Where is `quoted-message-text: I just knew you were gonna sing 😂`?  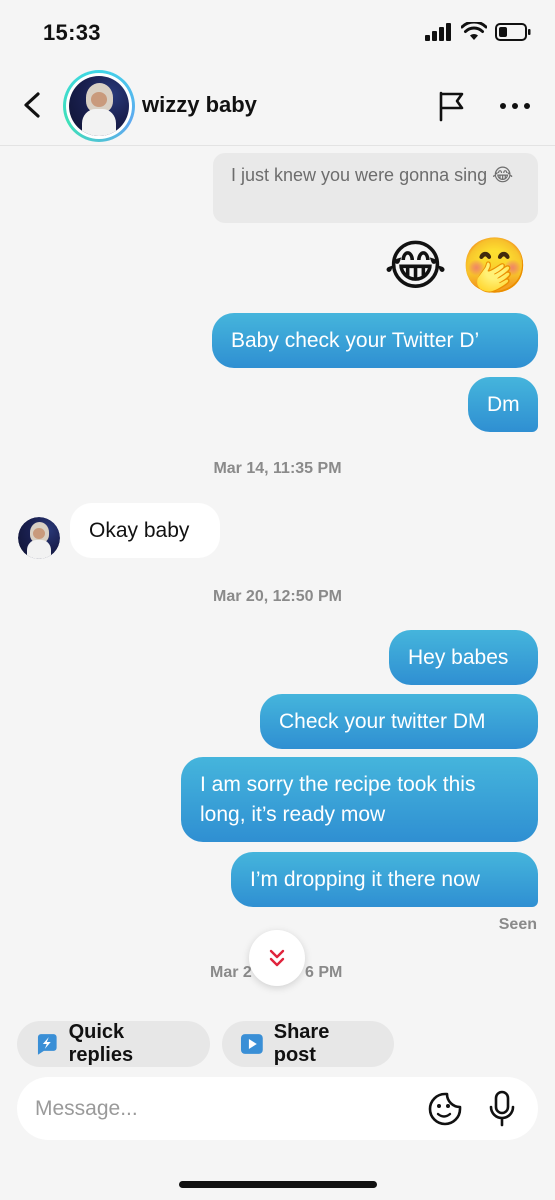 quoted-message-text: I just knew you were gonna sing 😂 is located at coordinates (372, 175).